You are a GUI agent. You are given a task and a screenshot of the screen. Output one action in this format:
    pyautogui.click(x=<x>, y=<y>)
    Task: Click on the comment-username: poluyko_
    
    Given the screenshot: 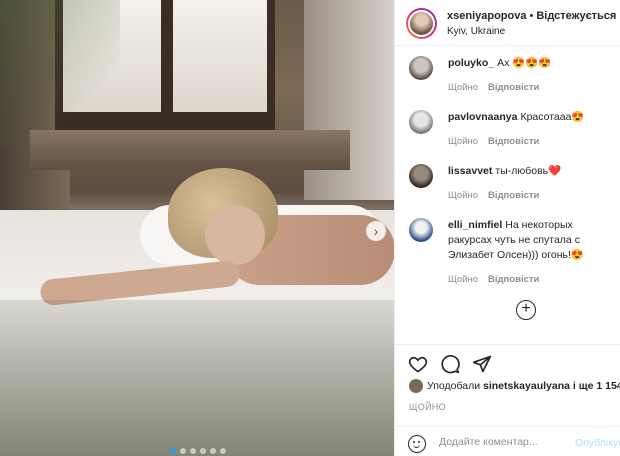 What is the action you would take?
    pyautogui.click(x=471, y=63)
    